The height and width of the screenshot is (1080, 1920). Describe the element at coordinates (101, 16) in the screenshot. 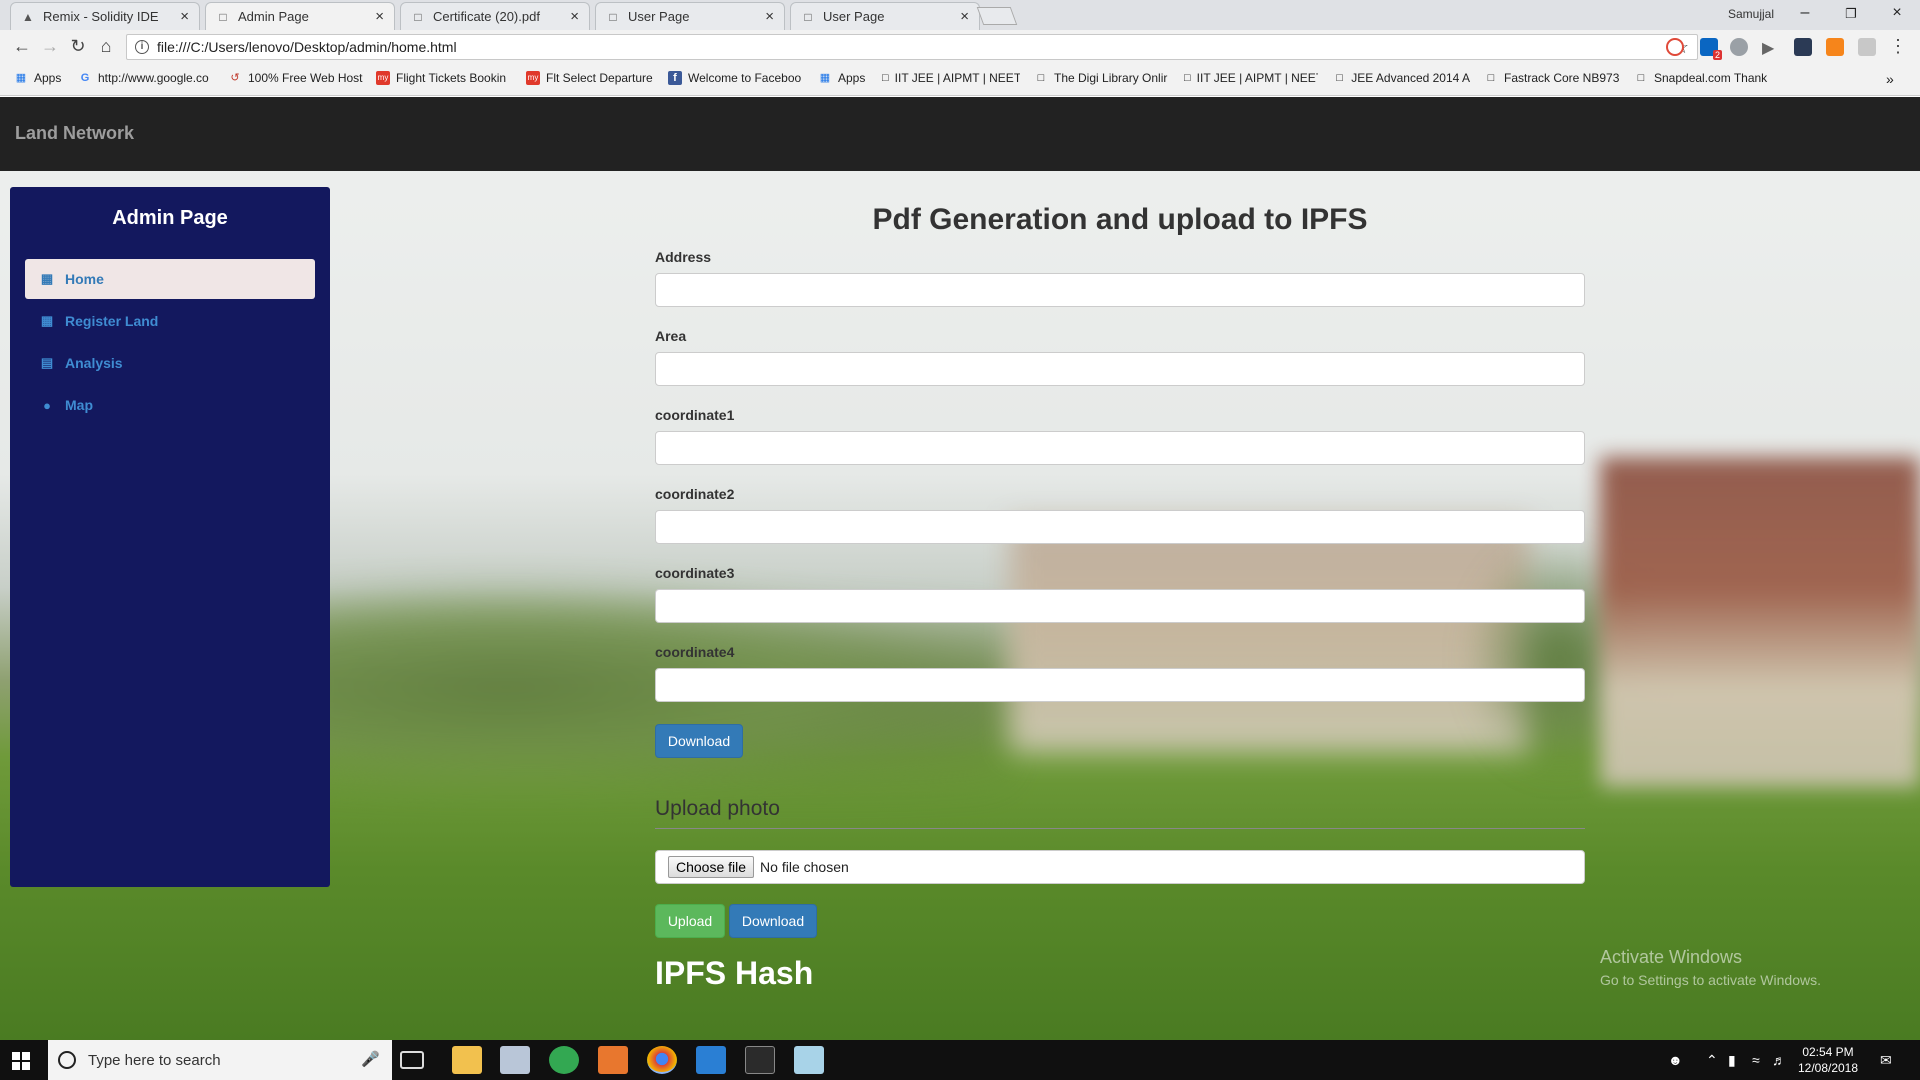

I see `tab-title: Remix - Solidity IDE` at that location.